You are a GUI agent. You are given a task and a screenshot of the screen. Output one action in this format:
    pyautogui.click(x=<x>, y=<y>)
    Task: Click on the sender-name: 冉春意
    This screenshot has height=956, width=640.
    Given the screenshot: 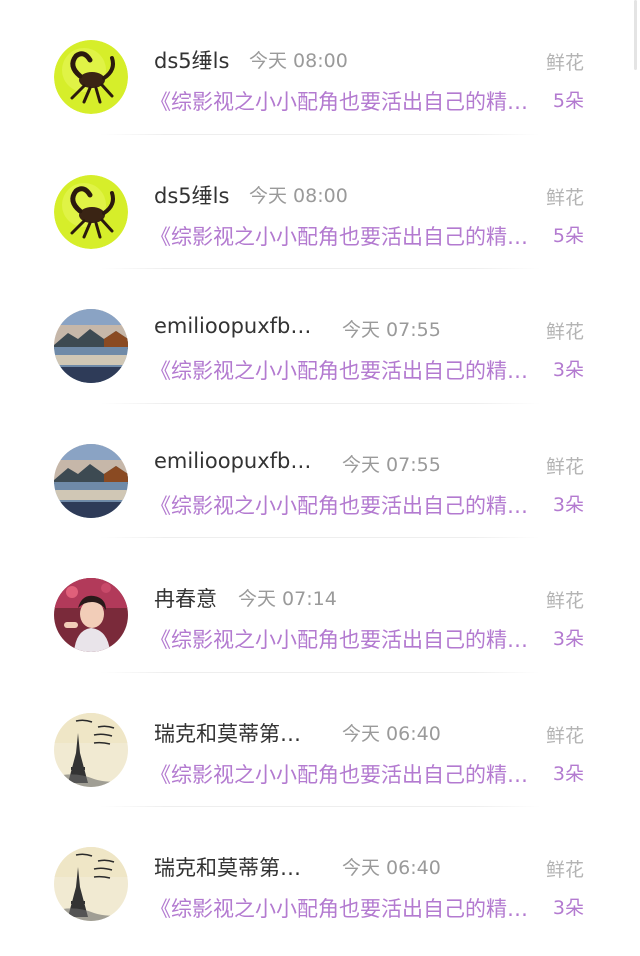 What is the action you would take?
    pyautogui.click(x=185, y=599)
    